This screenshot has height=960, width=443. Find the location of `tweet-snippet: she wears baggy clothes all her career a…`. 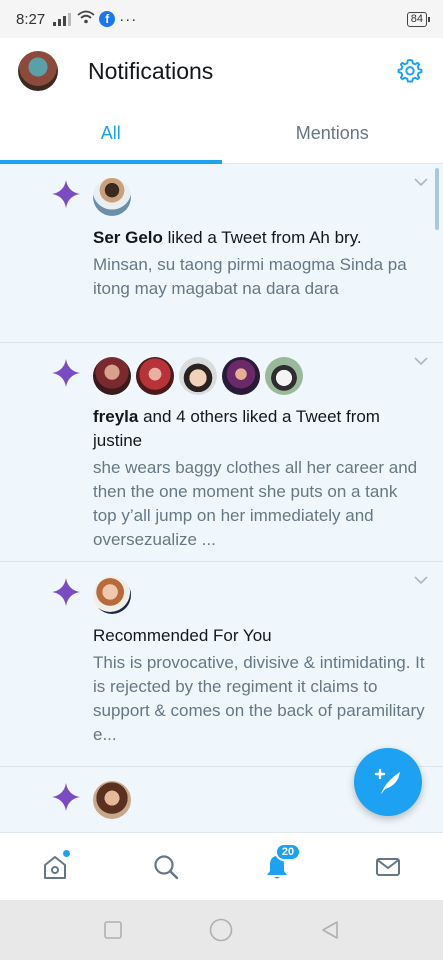

tweet-snippet: she wears baggy clothes all her career a… is located at coordinates (255, 503).